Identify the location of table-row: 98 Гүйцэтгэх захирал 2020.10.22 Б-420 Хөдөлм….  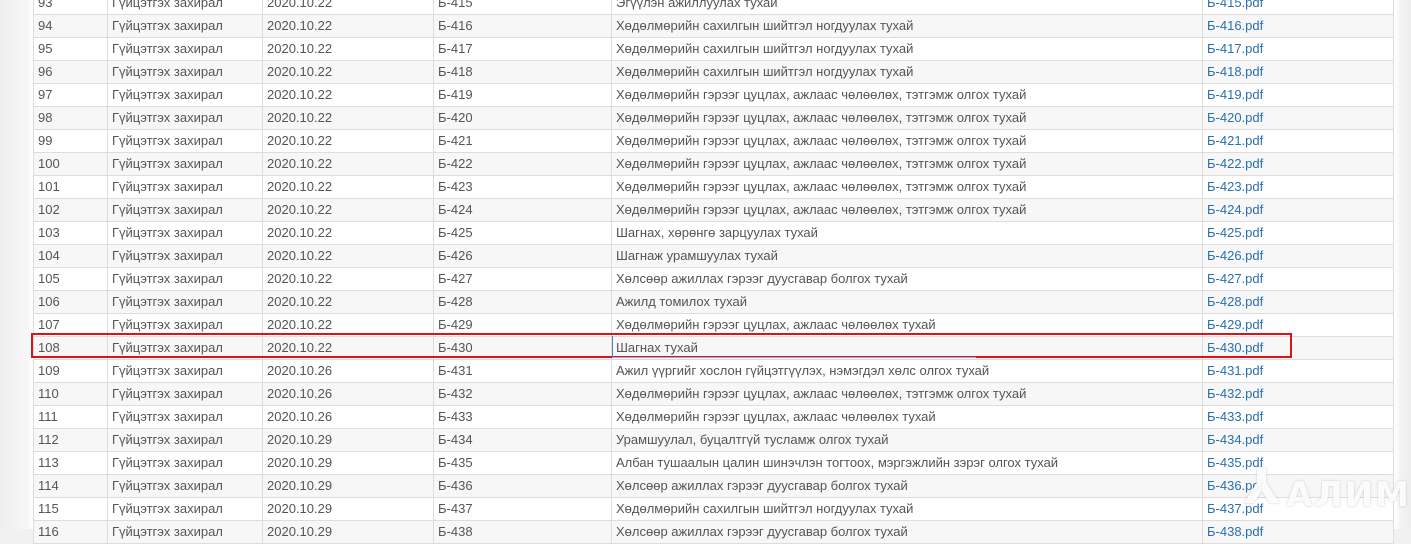
(713, 118).